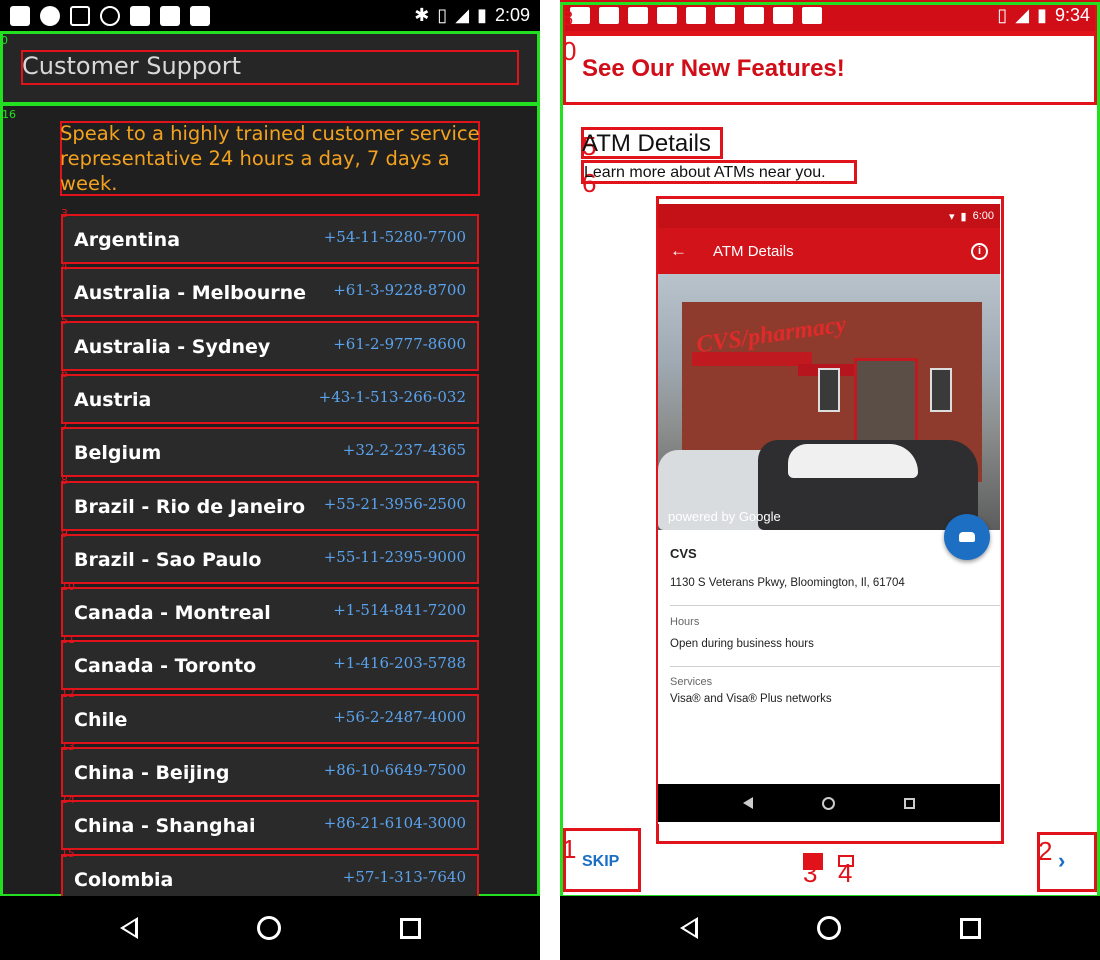 The image size is (1100, 960). What do you see at coordinates (172, 346) in the screenshot?
I see `country-name: Australia - Sydney` at bounding box center [172, 346].